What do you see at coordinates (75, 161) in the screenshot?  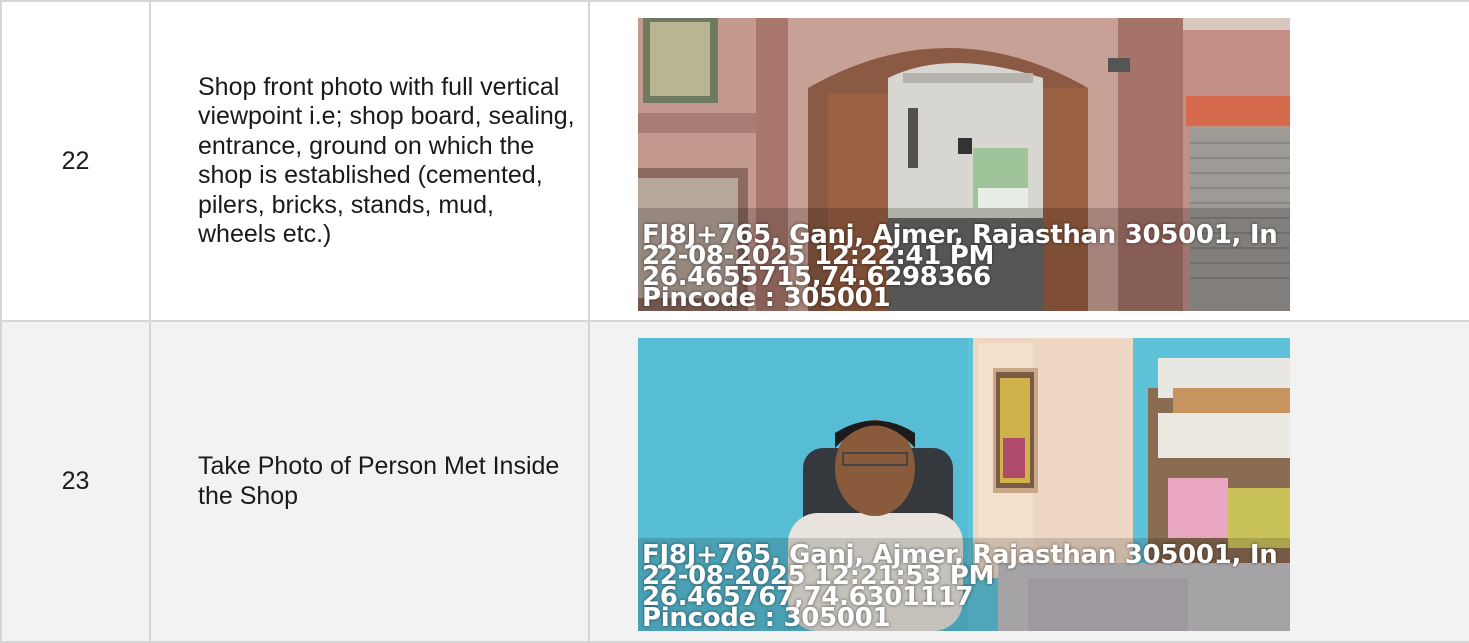 I see `row-number: 22` at bounding box center [75, 161].